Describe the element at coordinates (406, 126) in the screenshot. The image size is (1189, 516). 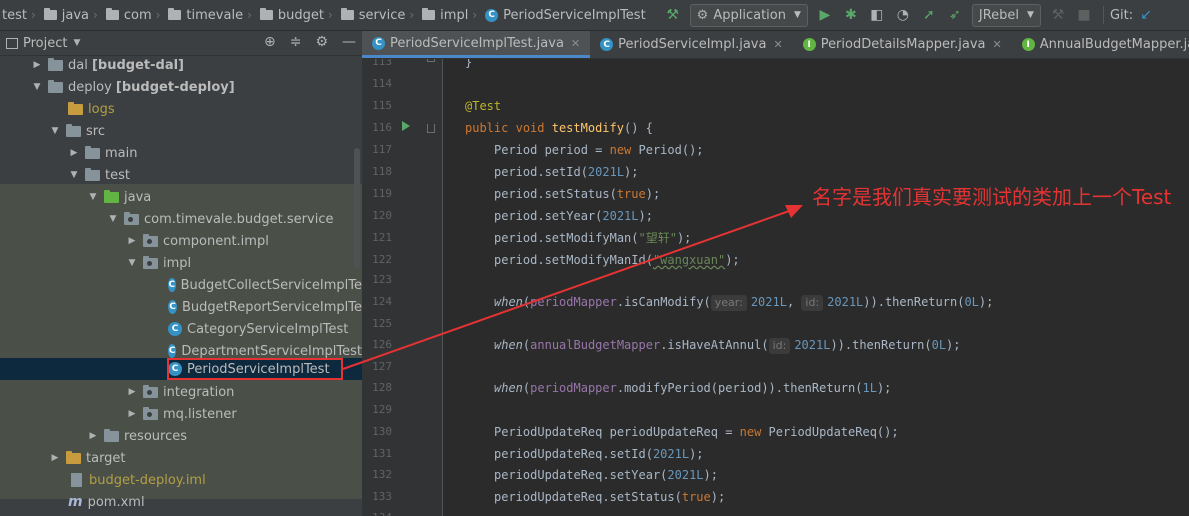
I see `run-test-gutter-icon` at that location.